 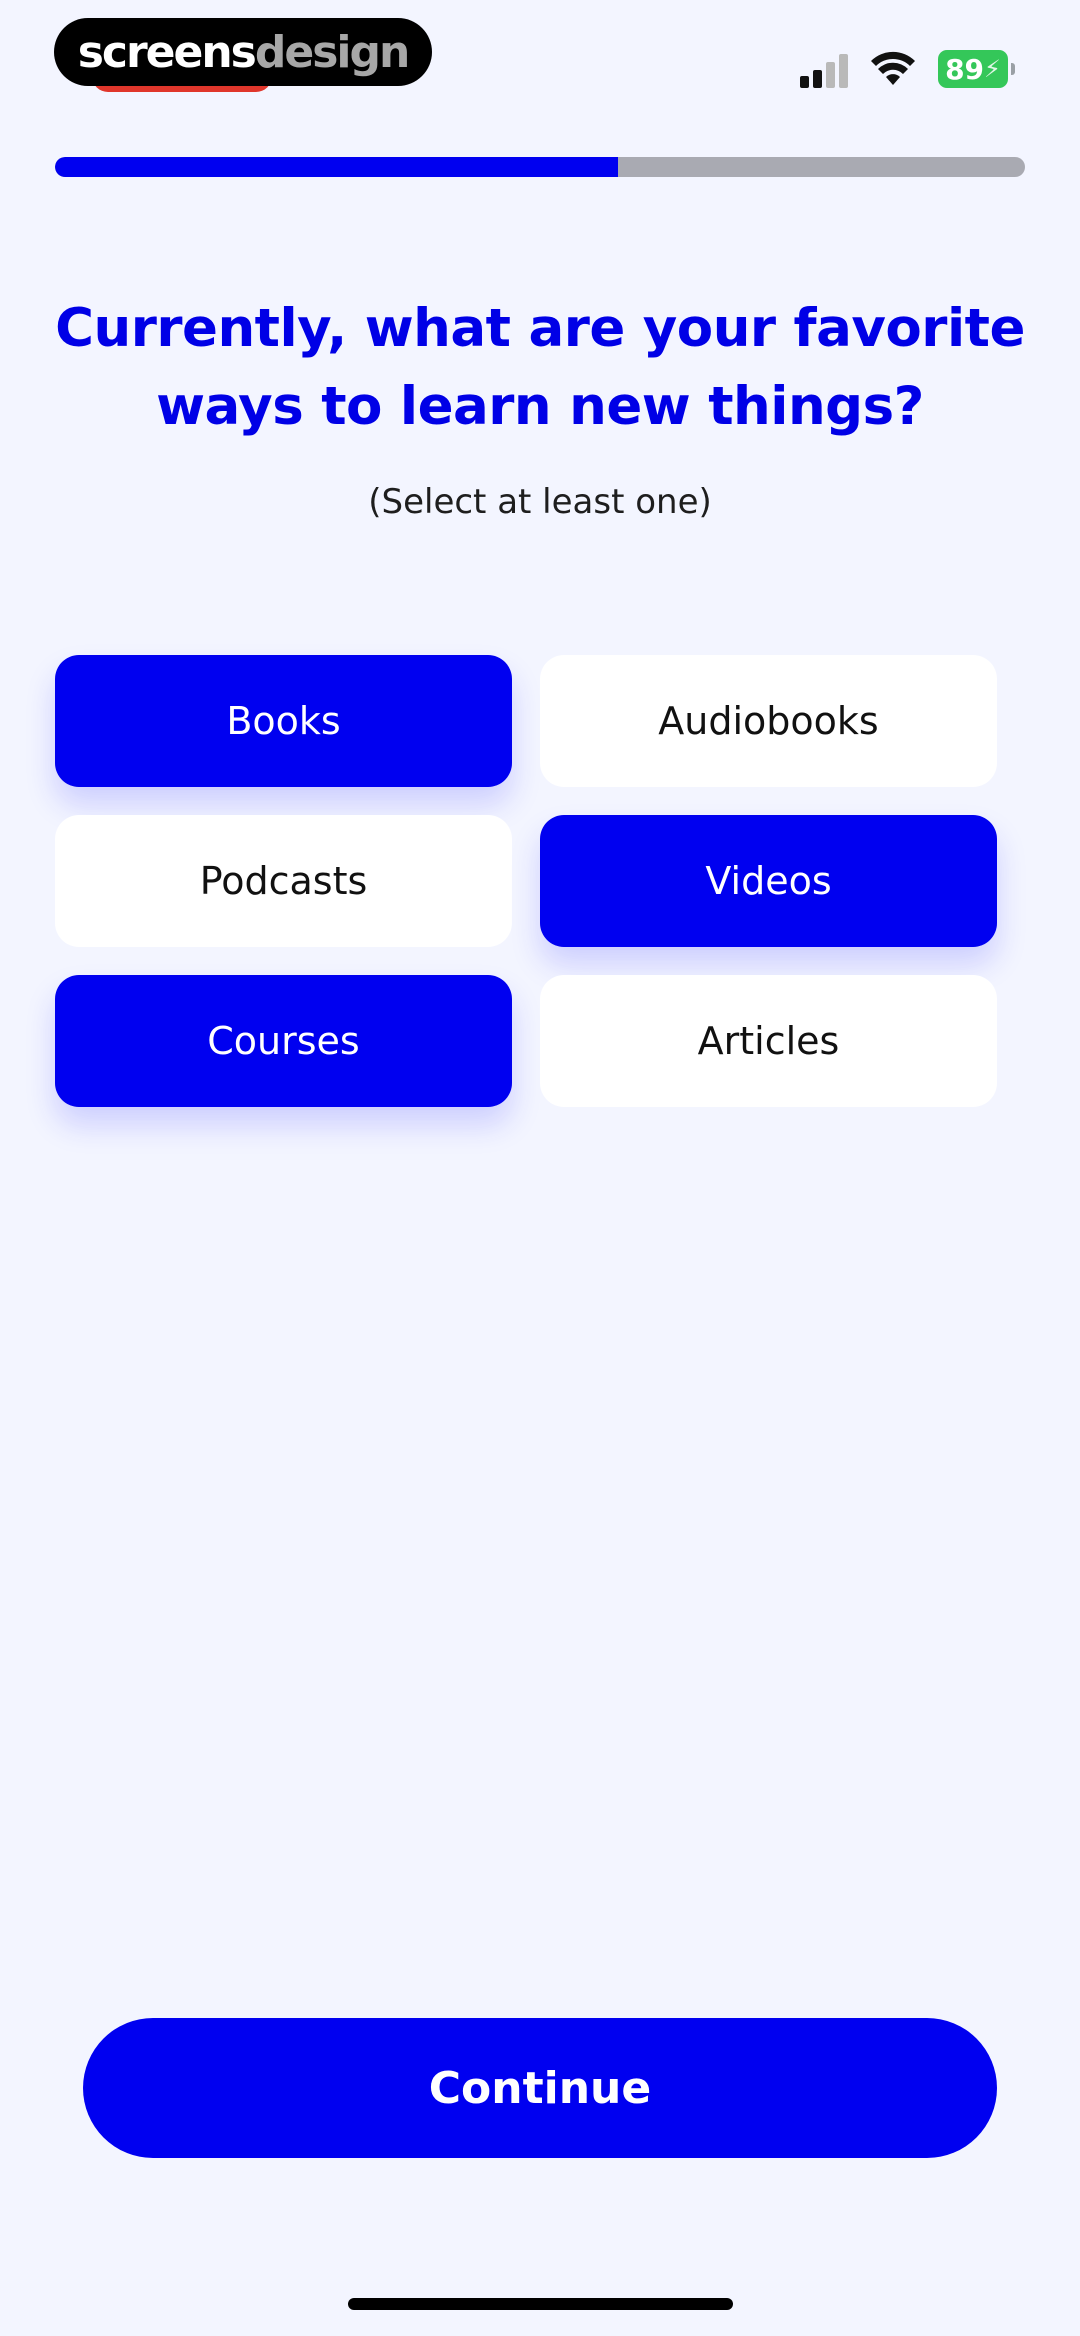 What do you see at coordinates (336, 167) in the screenshot?
I see `progress-fill` at bounding box center [336, 167].